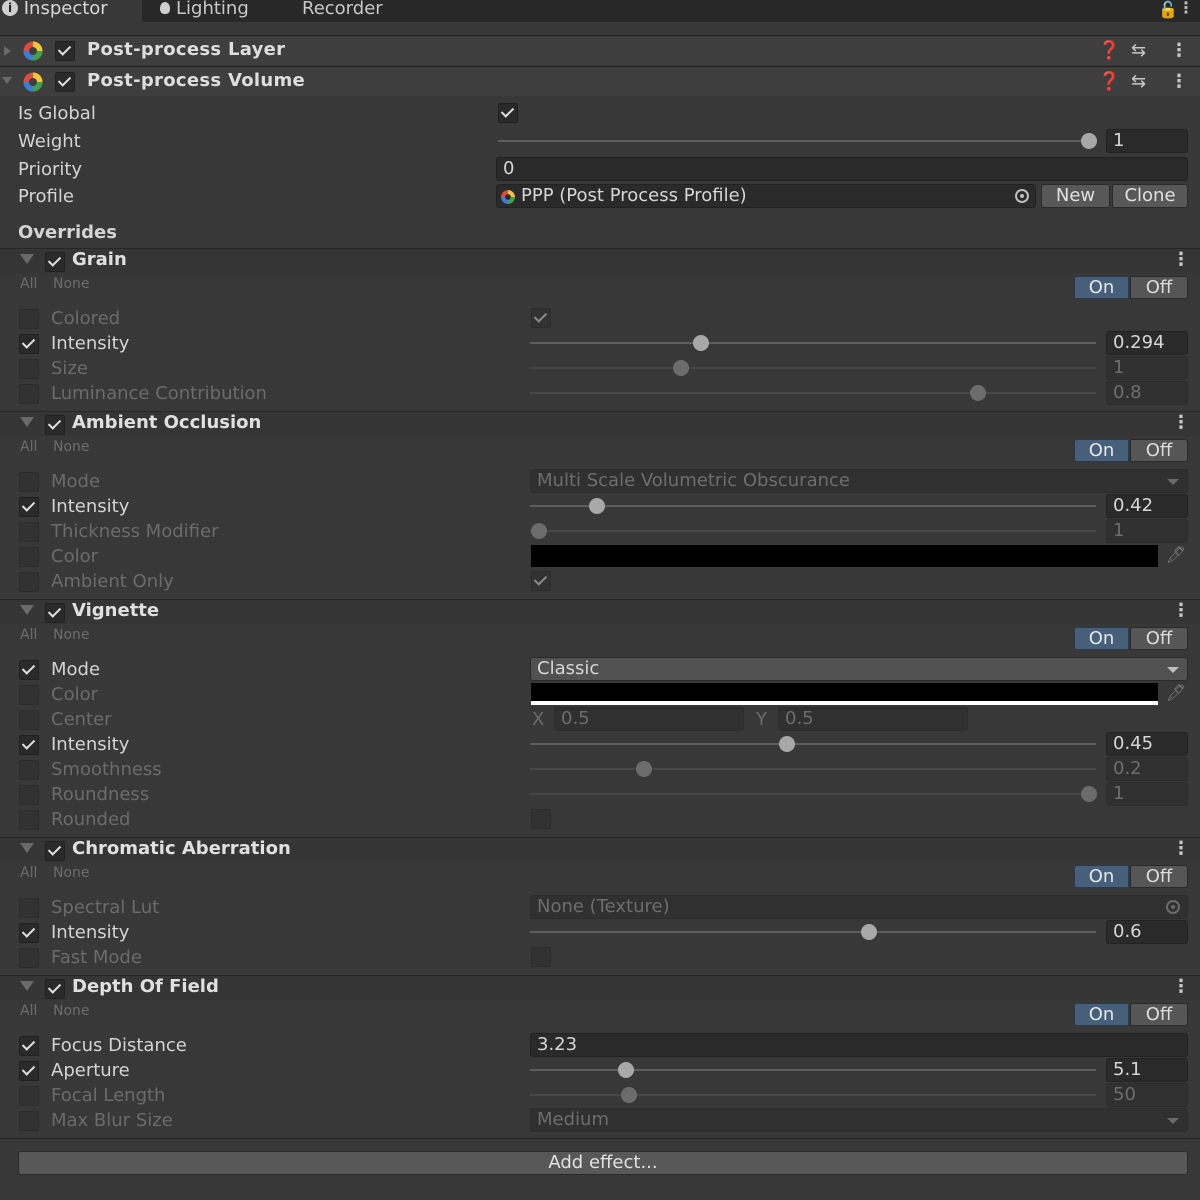 The image size is (1200, 1200). I want to click on weight-slider-handle, so click(1089, 141).